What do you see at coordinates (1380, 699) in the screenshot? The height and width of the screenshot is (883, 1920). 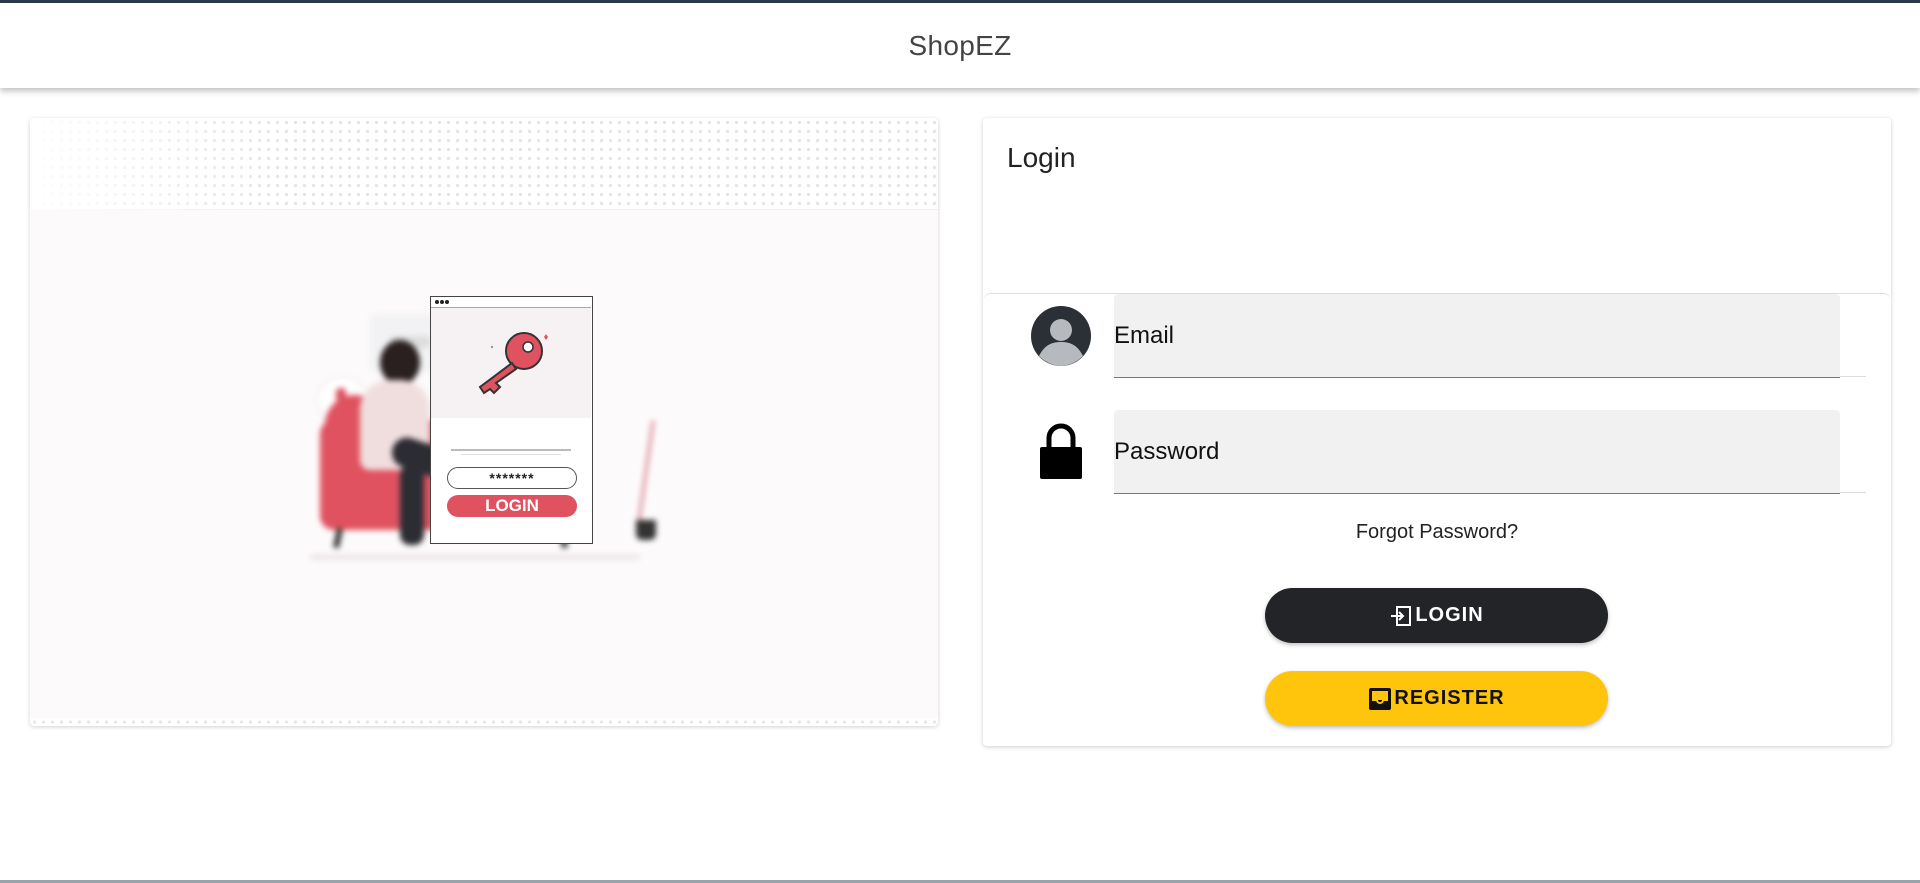 I see `inbox-icon` at bounding box center [1380, 699].